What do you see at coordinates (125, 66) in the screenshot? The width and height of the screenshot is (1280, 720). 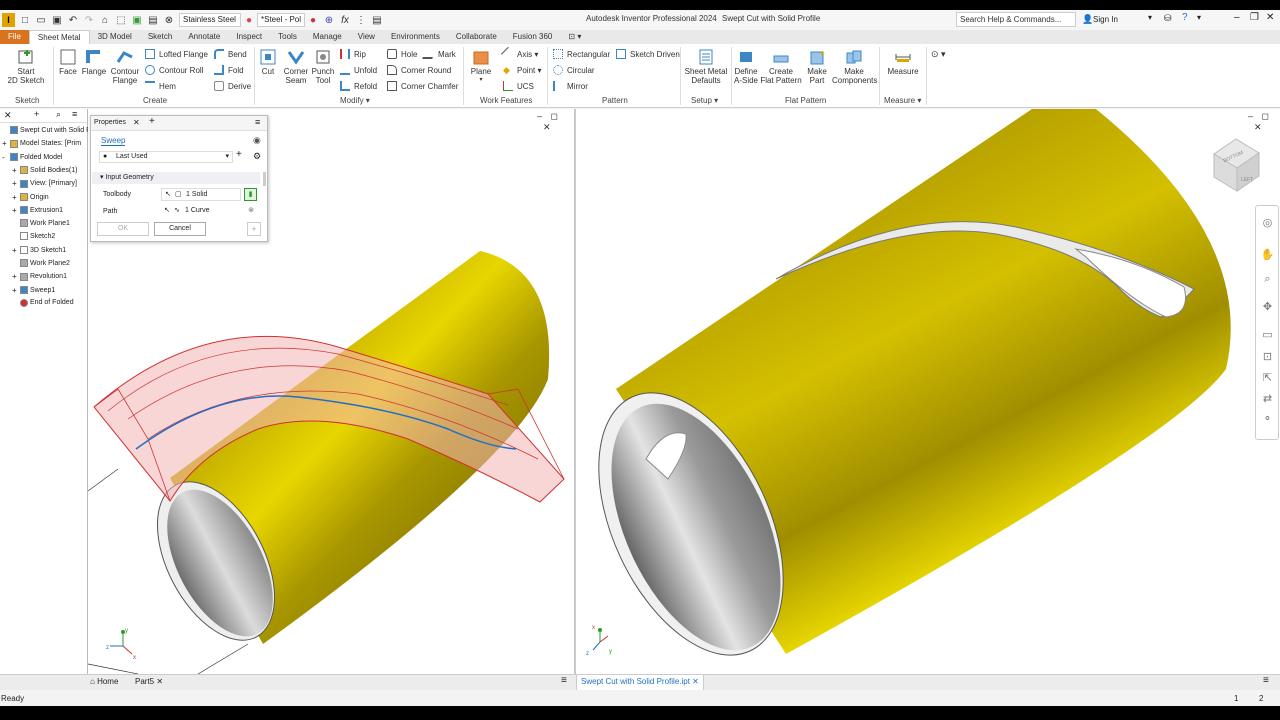 I see `contour-flange-button: Contour Flange` at bounding box center [125, 66].